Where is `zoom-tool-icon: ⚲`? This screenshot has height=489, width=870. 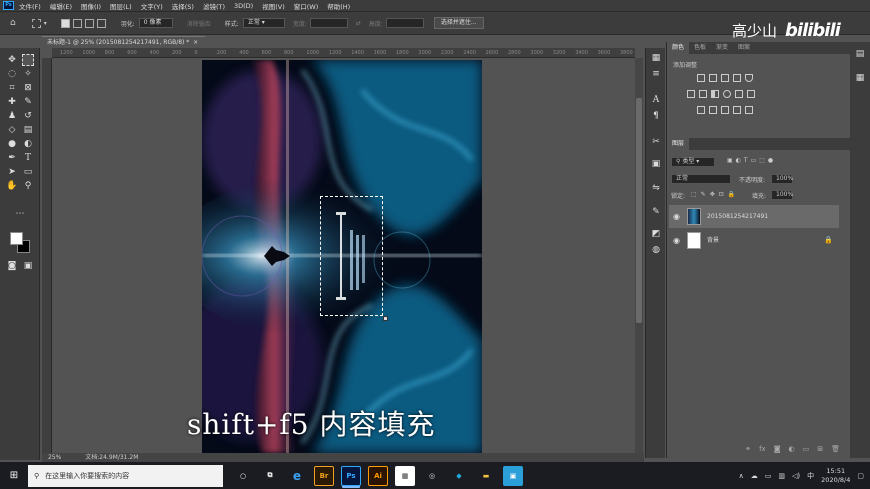
zoom-tool-icon: ⚲ is located at coordinates (28, 186).